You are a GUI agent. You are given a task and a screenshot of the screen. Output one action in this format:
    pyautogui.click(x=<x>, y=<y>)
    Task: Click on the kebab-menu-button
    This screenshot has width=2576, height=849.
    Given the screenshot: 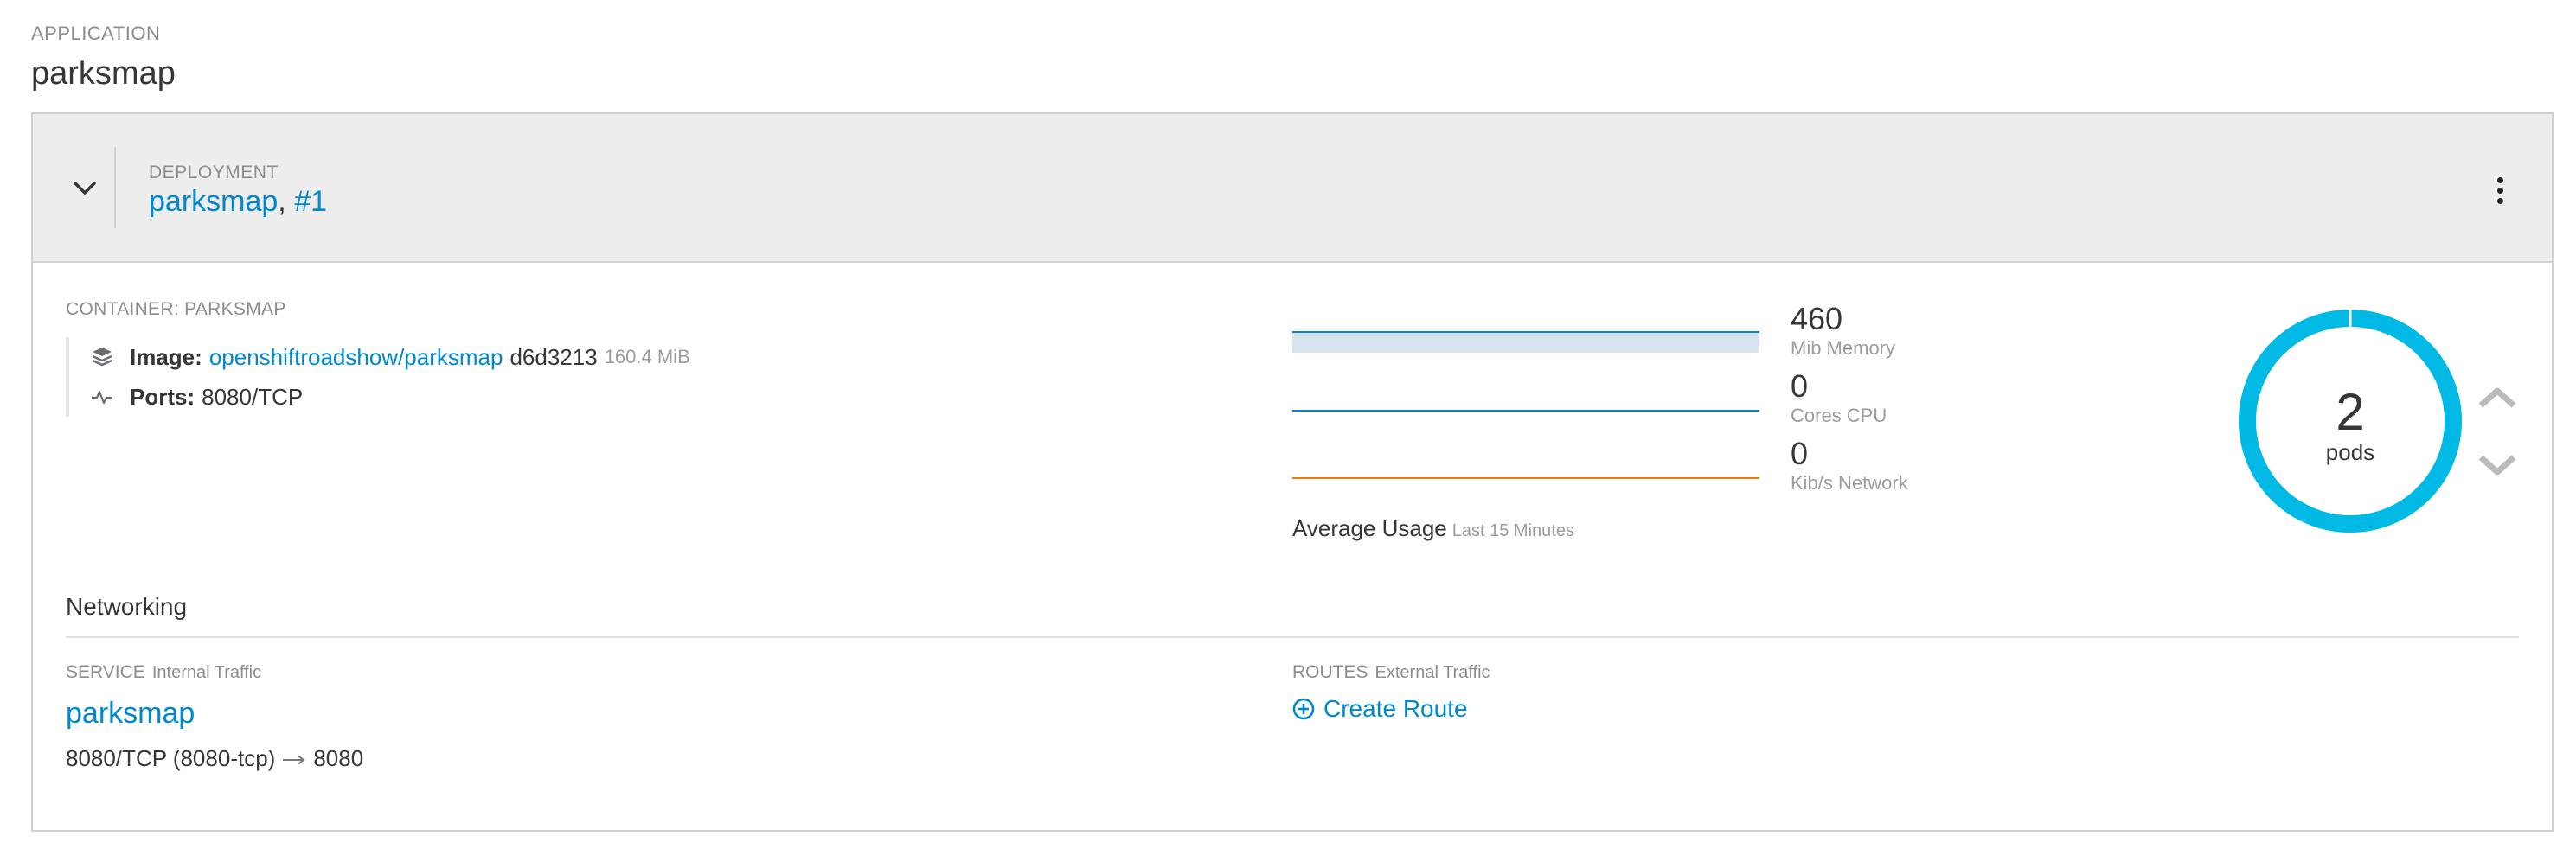 What is the action you would take?
    pyautogui.click(x=2500, y=190)
    